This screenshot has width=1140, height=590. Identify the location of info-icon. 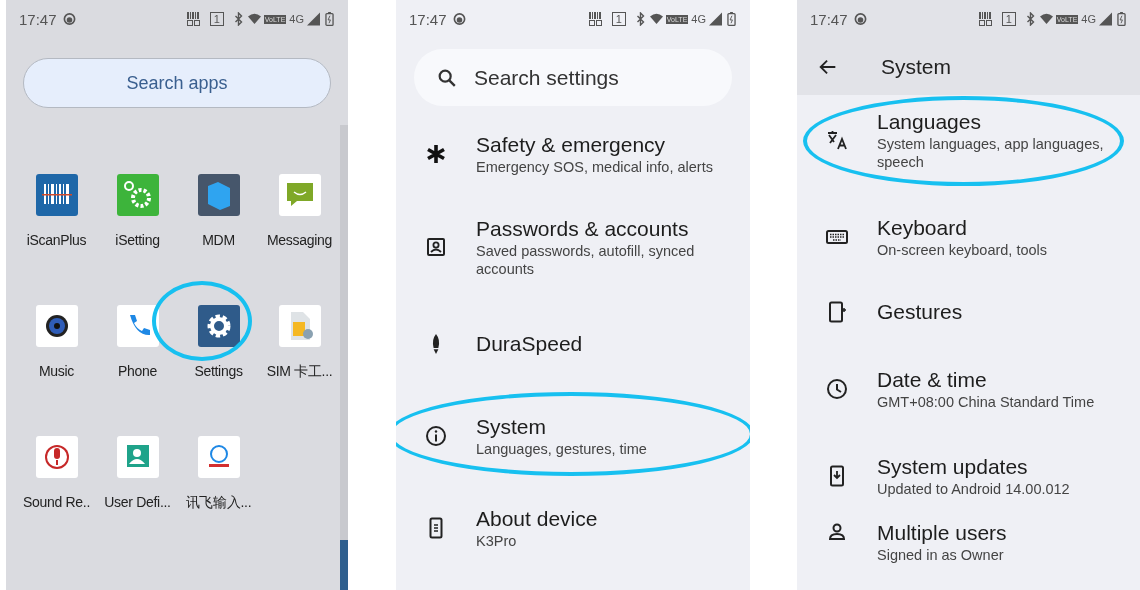
(436, 436).